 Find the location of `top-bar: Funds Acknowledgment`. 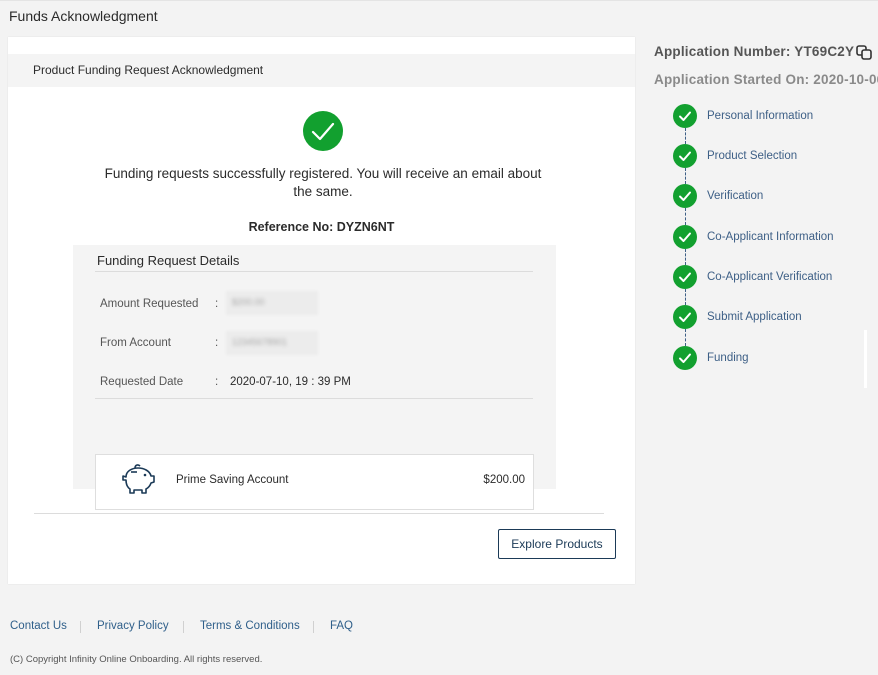

top-bar: Funds Acknowledgment is located at coordinates (439, 15).